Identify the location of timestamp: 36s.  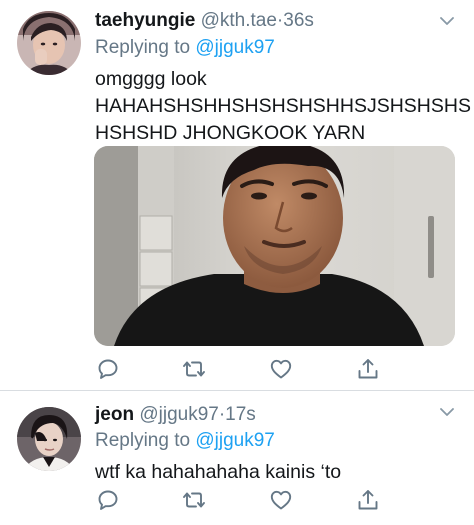
(298, 20).